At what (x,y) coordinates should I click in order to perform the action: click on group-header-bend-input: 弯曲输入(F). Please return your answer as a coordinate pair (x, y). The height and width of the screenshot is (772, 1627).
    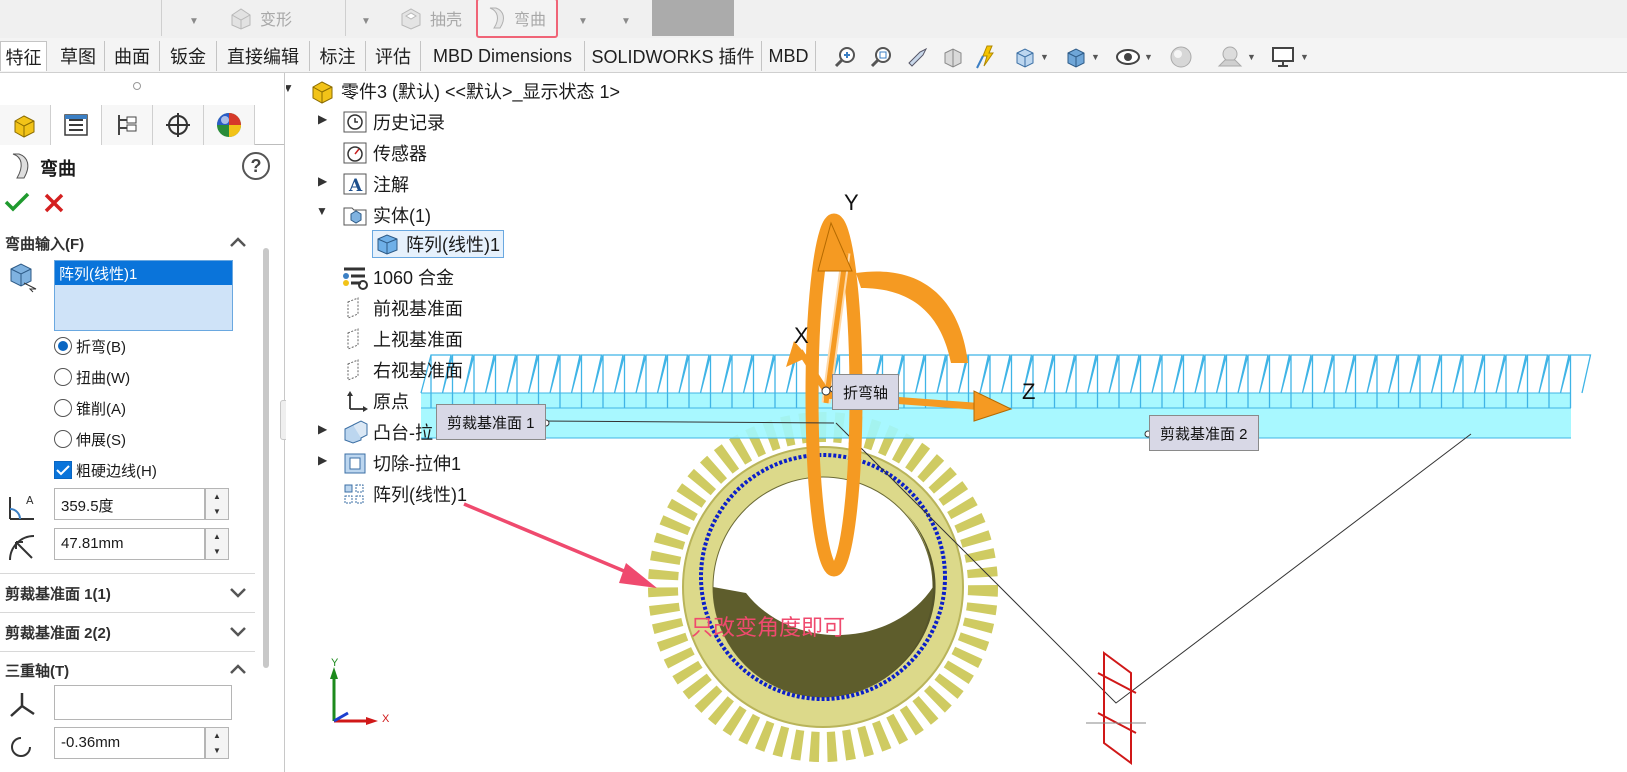
    Looking at the image, I should click on (127, 243).